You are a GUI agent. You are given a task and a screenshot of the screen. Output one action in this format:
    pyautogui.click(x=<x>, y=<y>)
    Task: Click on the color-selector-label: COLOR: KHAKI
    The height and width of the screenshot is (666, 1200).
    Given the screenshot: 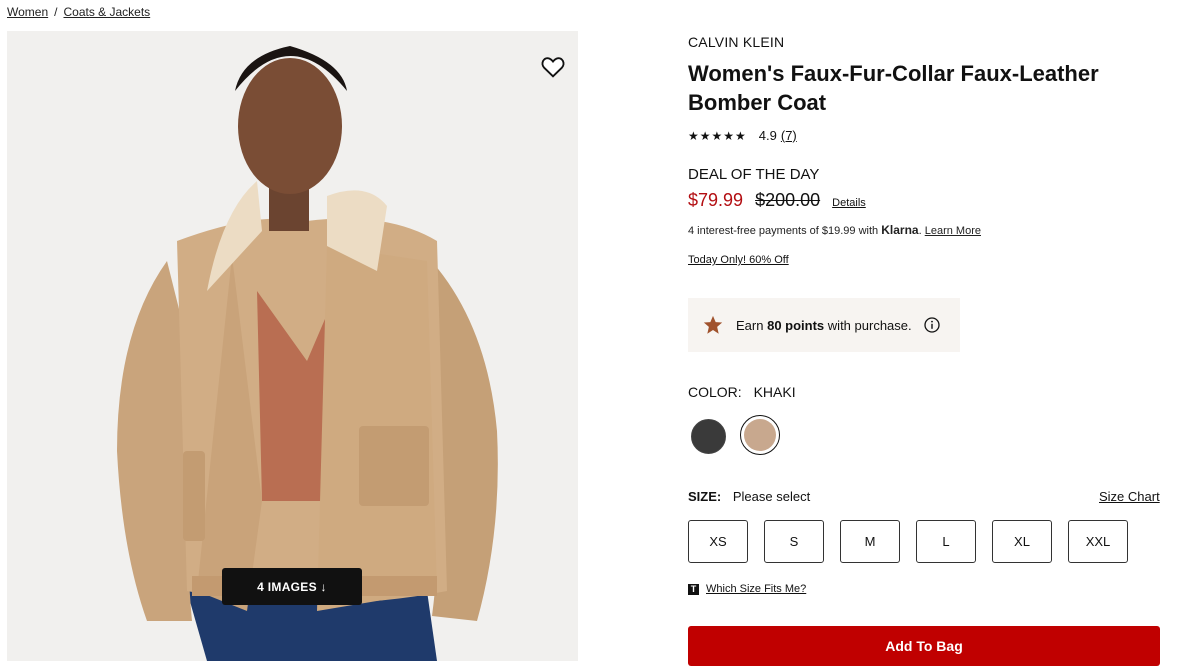 What is the action you would take?
    pyautogui.click(x=742, y=392)
    